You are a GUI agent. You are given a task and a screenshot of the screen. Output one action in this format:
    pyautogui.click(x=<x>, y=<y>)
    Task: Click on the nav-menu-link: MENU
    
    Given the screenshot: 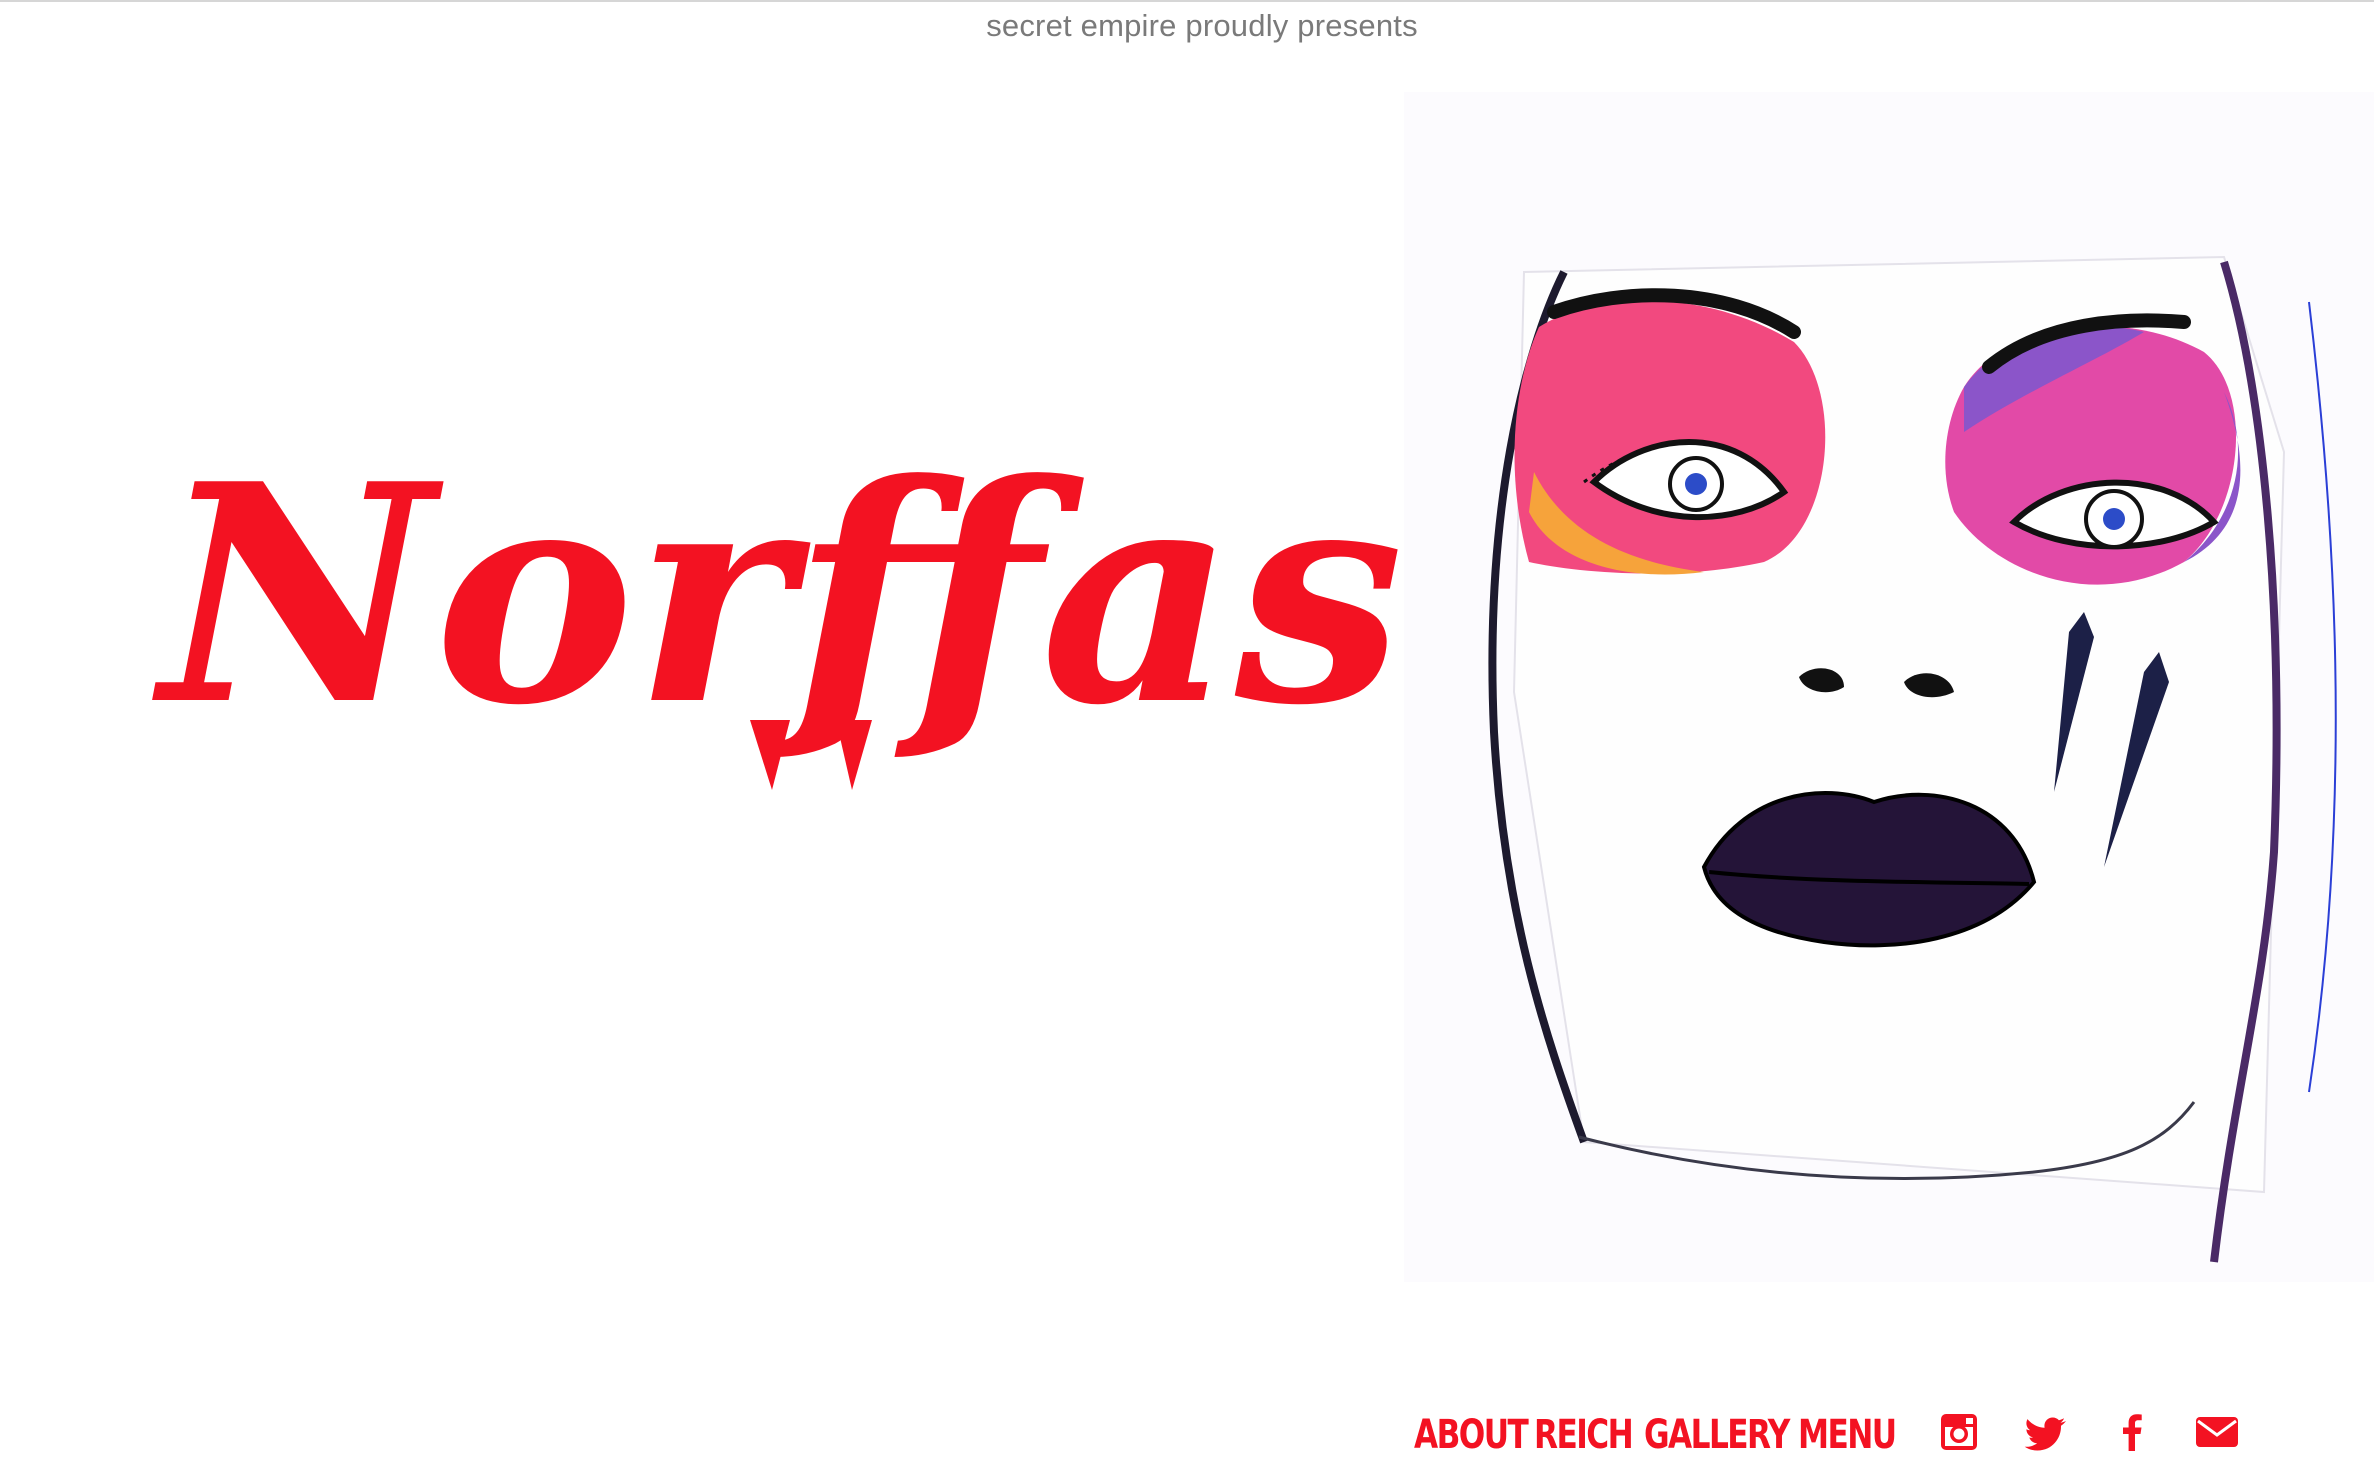 What is the action you would take?
    pyautogui.click(x=1847, y=1435)
    